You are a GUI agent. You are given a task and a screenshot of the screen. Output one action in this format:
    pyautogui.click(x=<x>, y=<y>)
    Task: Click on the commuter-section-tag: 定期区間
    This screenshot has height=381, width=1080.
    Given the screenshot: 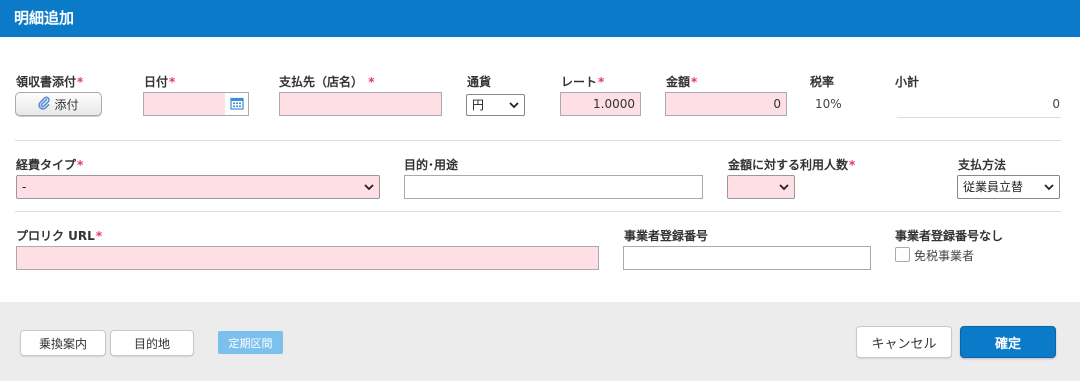 What is the action you would take?
    pyautogui.click(x=250, y=342)
    